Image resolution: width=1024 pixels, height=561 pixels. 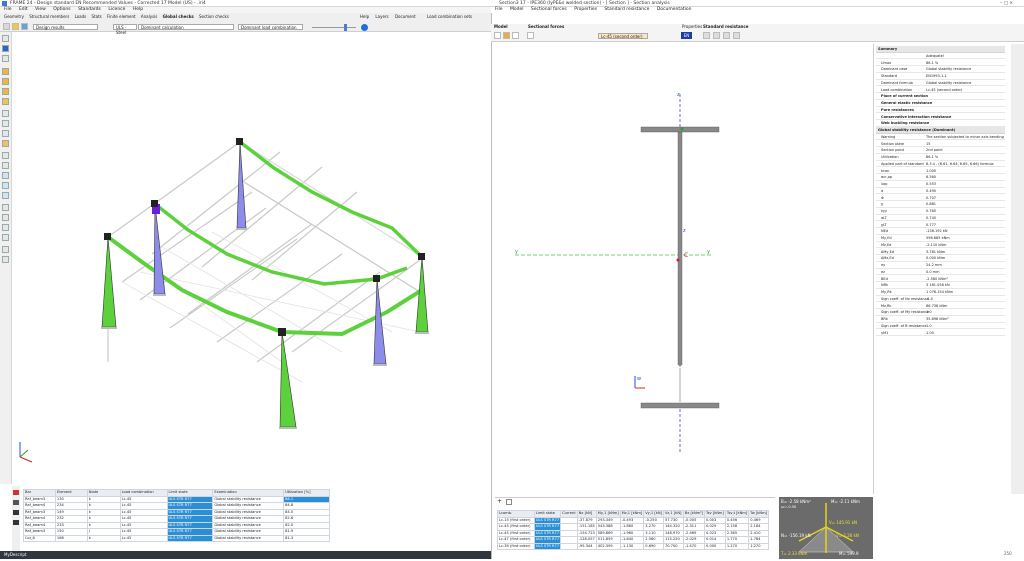 I want to click on table-cell: Lc-45, so click(x=143, y=538).